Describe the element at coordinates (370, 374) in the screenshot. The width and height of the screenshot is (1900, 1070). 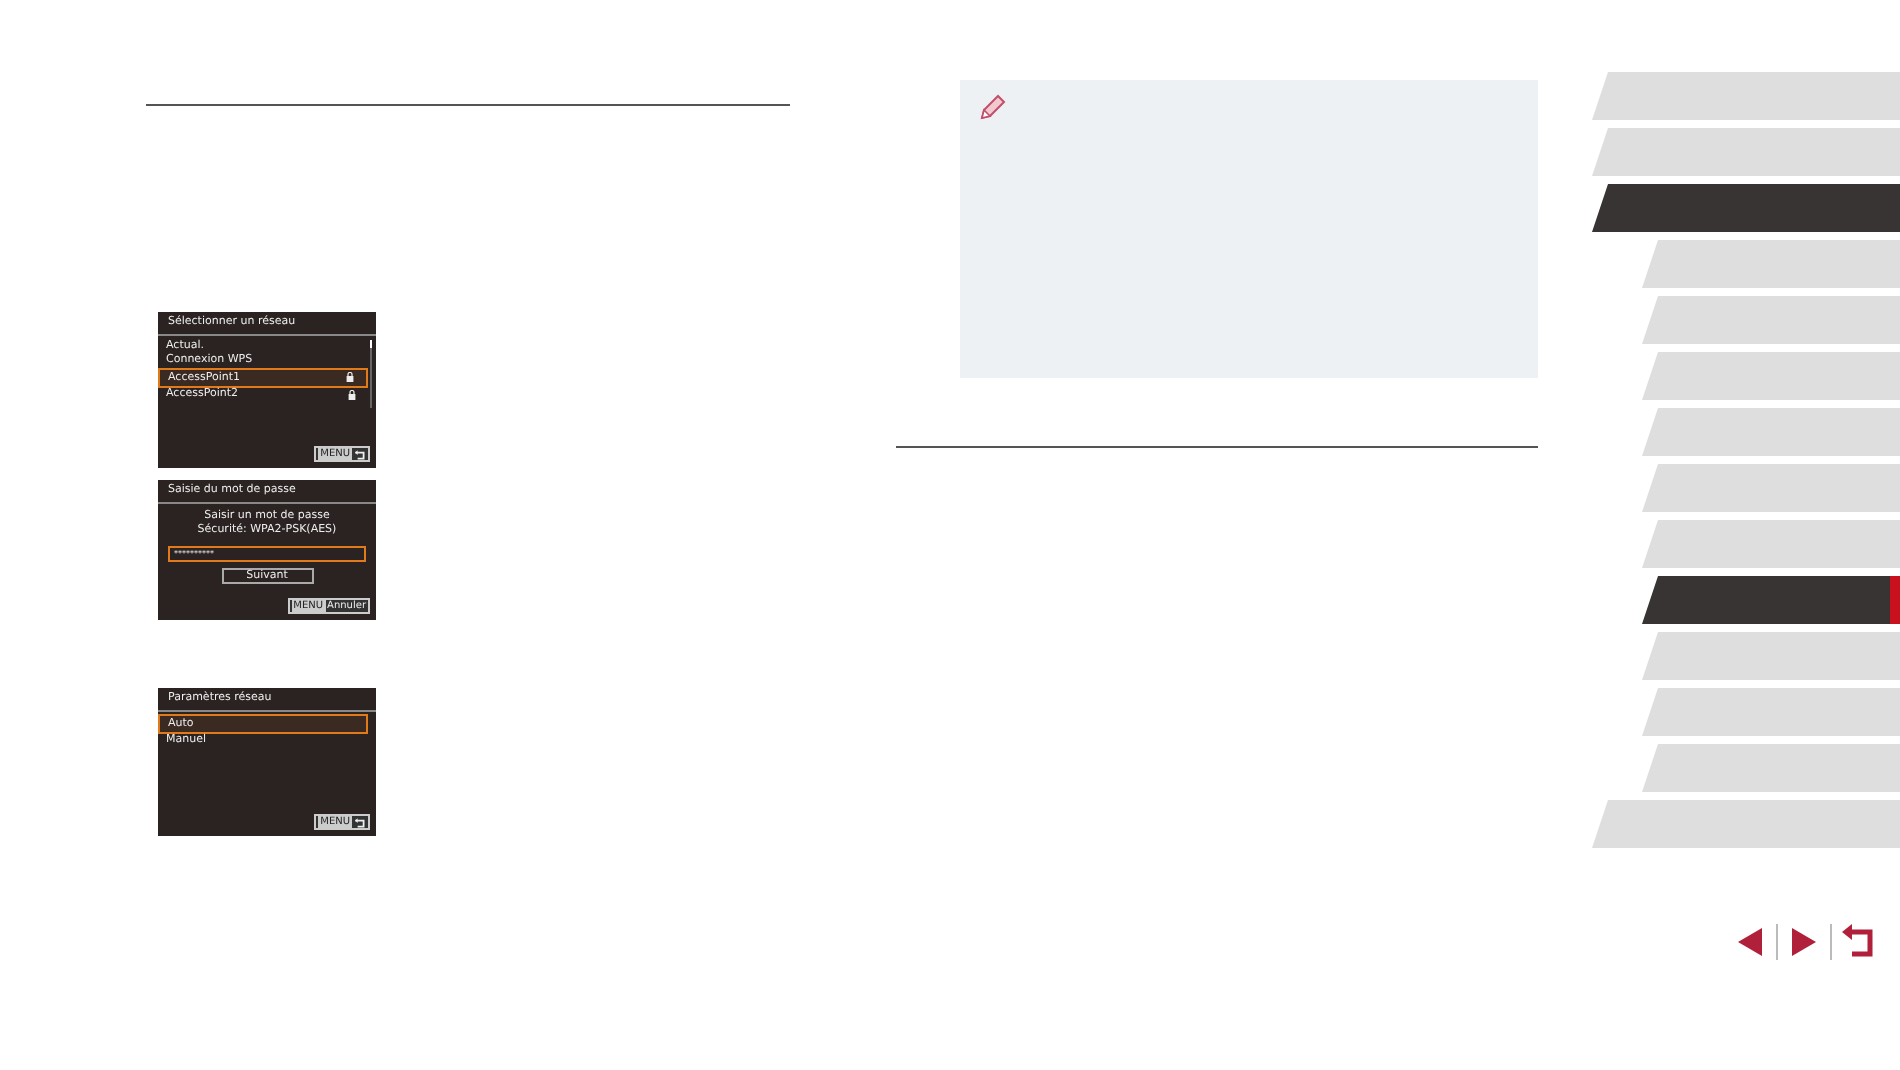
I see `scrollbar` at that location.